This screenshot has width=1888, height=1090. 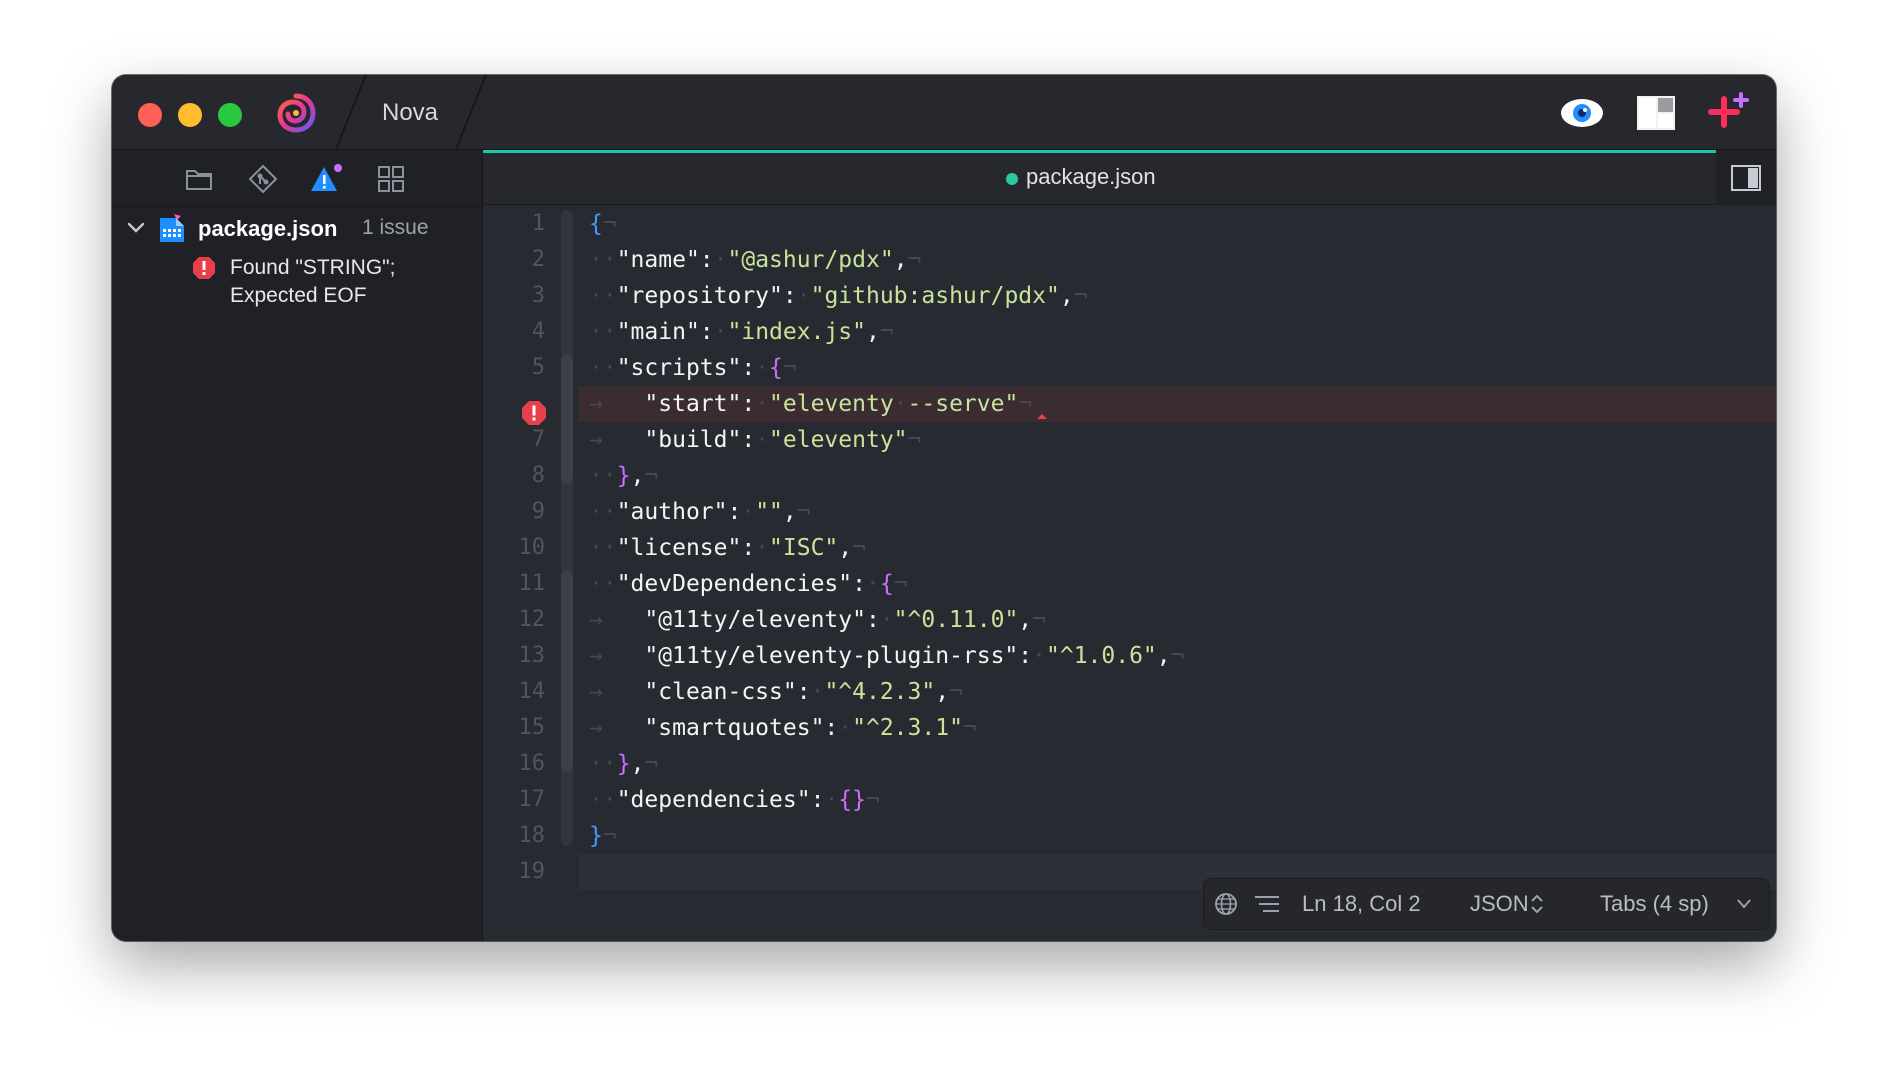 What do you see at coordinates (1499, 904) in the screenshot?
I see `language-selector: JSON` at bounding box center [1499, 904].